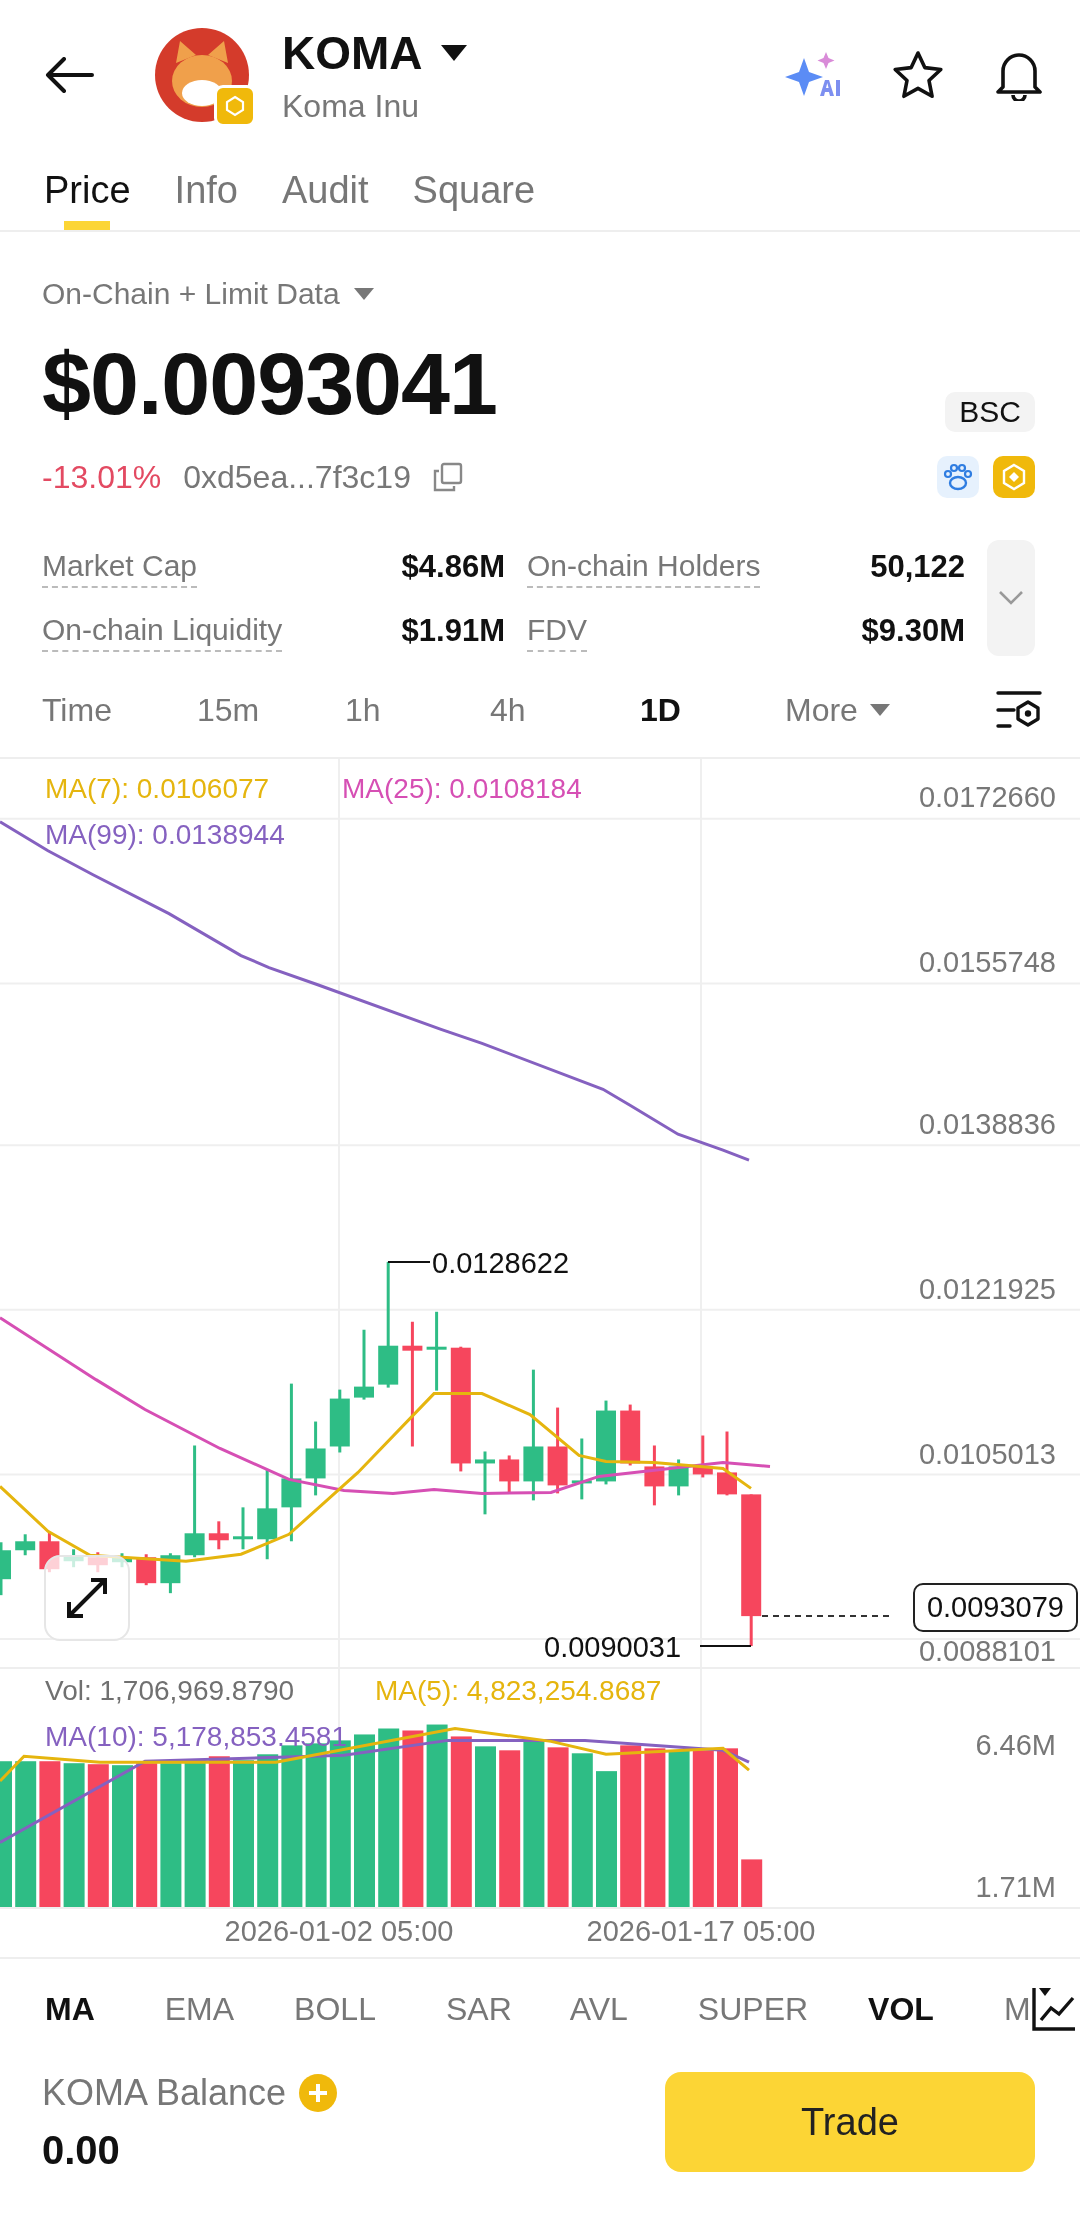  What do you see at coordinates (1019, 710) in the screenshot?
I see `chart-settings-icon` at bounding box center [1019, 710].